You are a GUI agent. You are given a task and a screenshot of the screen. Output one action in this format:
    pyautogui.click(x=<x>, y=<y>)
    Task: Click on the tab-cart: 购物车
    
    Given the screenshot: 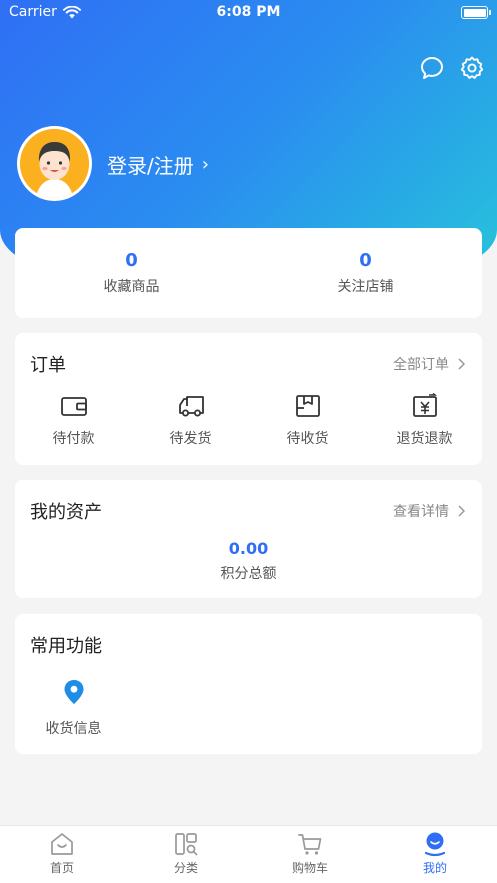 What is the action you would take?
    pyautogui.click(x=310, y=853)
    